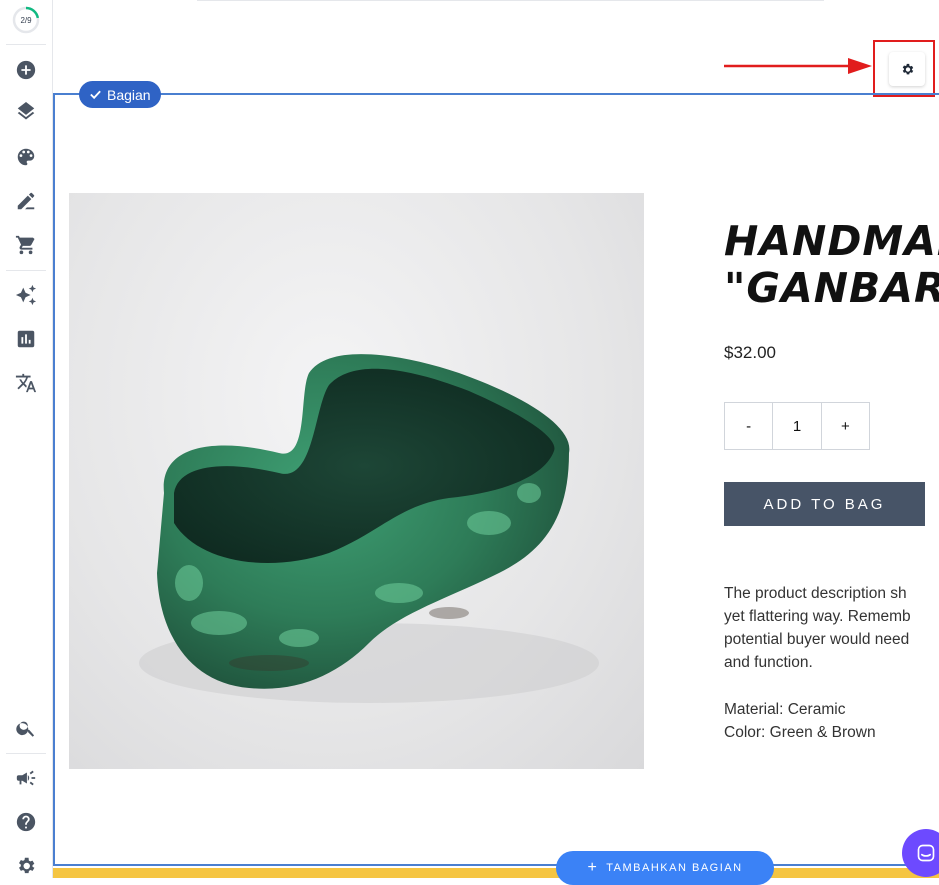  I want to click on sidebar-item-edit, so click(26, 201).